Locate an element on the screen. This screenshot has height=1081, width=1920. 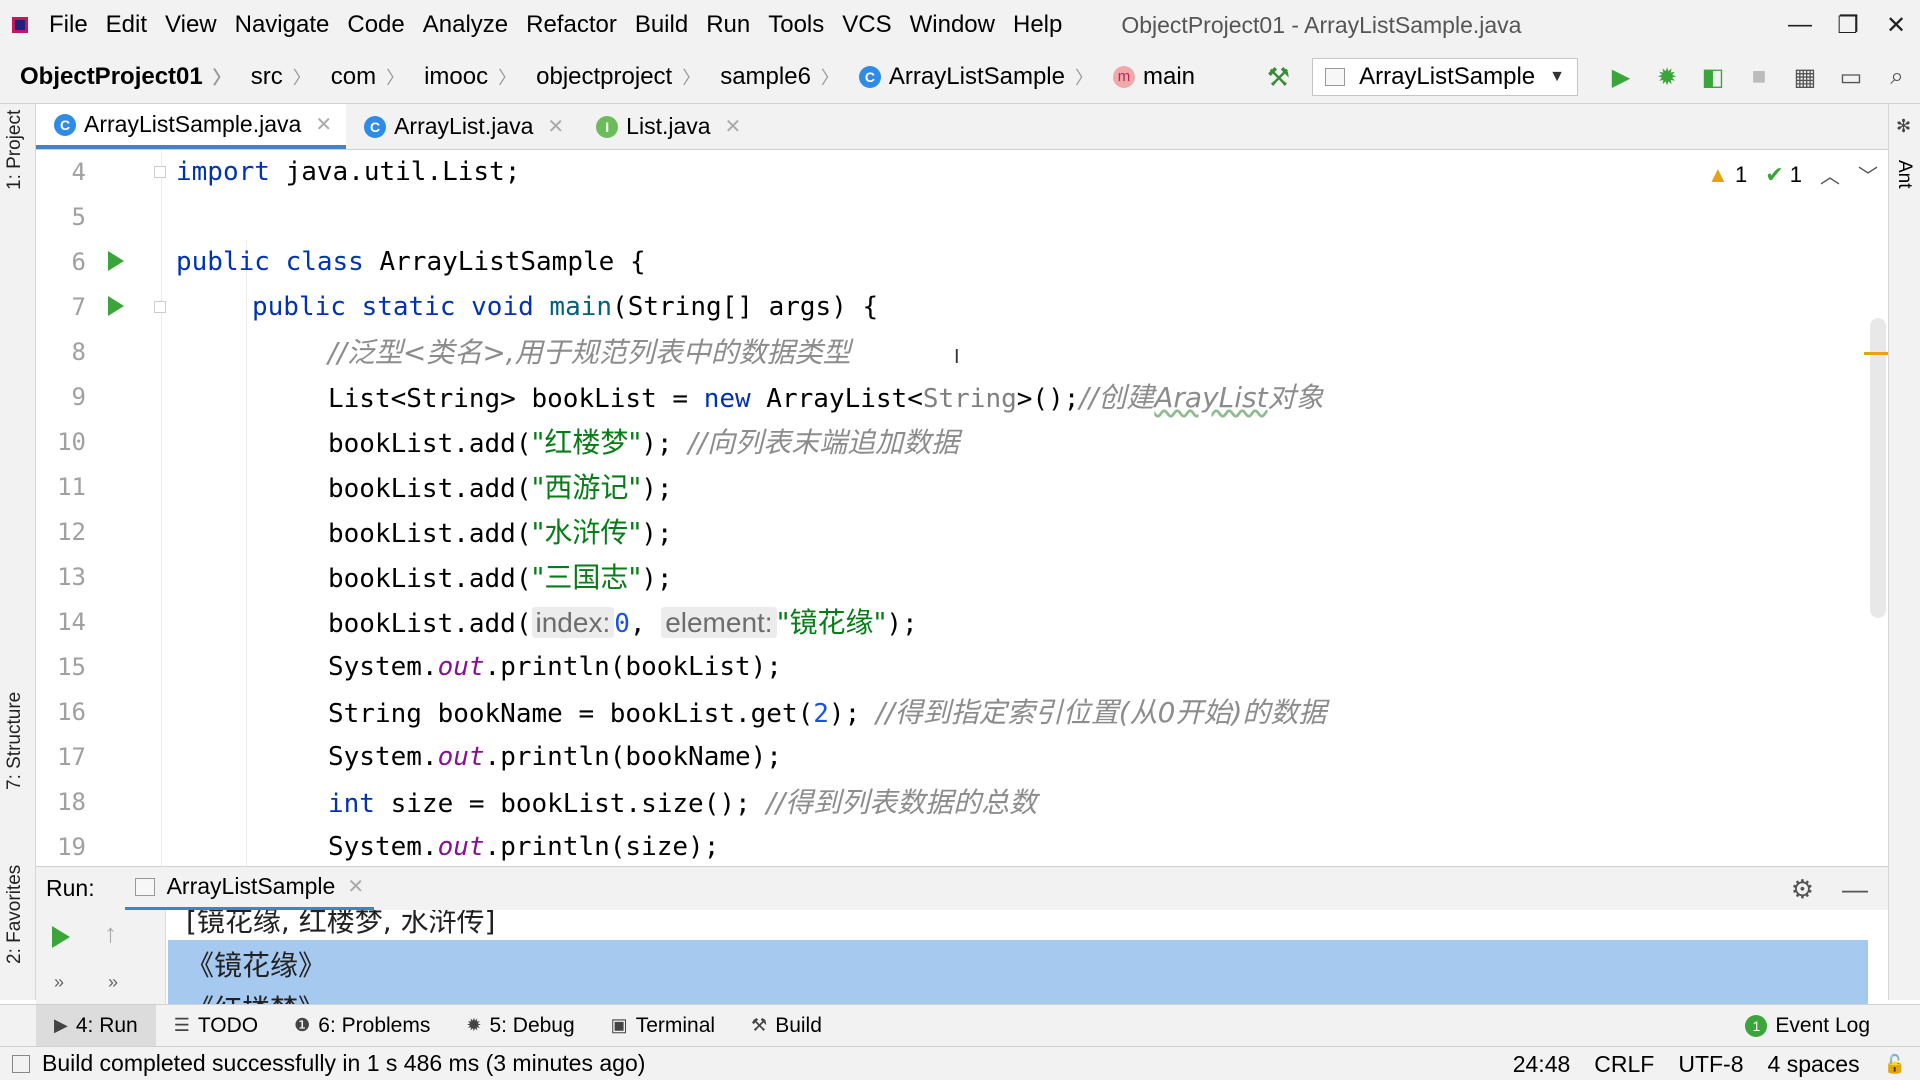
line-number: 13 is located at coordinates (71, 577).